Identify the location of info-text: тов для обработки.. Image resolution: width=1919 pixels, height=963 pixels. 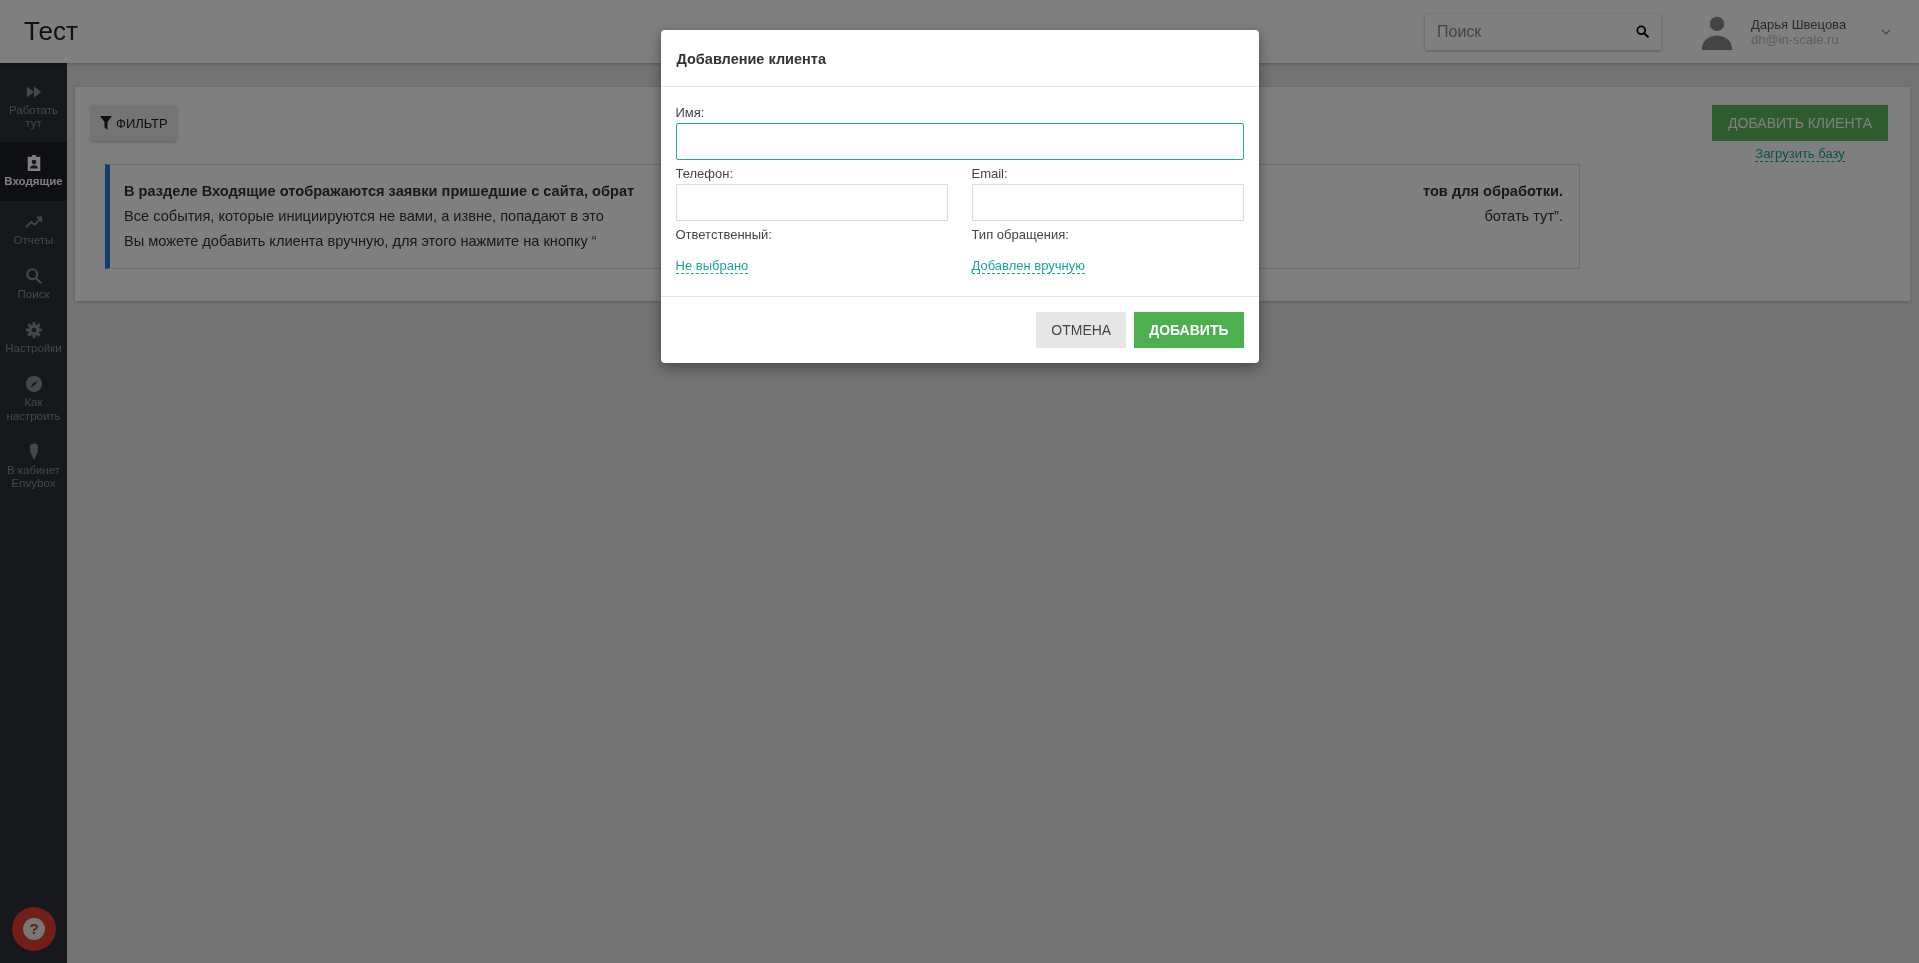
(1493, 191).